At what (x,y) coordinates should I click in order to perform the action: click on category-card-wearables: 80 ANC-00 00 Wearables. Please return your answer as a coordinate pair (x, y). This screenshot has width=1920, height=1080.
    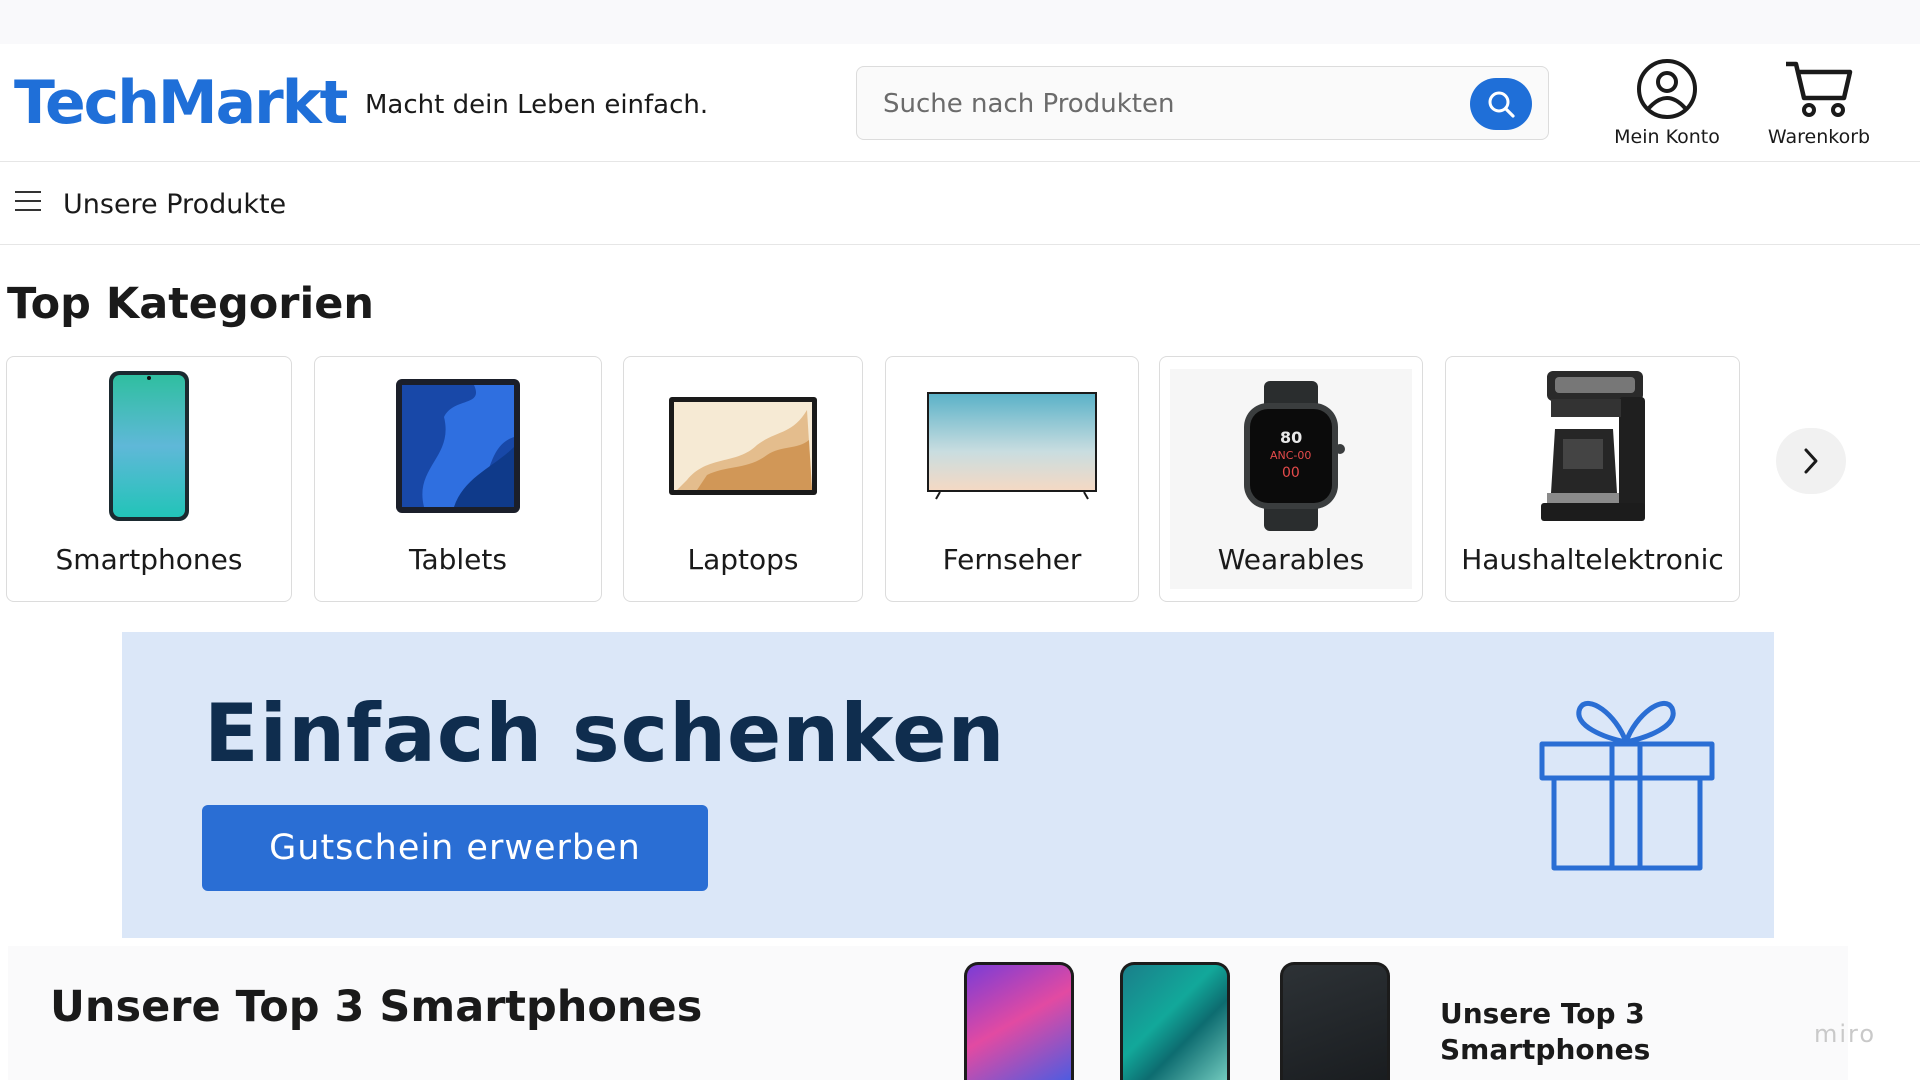
    Looking at the image, I should click on (1291, 479).